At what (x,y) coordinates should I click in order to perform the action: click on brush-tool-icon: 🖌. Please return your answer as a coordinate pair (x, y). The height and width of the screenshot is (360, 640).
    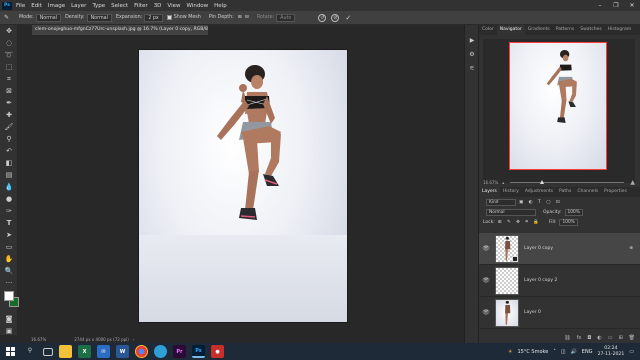
    Looking at the image, I should click on (9, 127).